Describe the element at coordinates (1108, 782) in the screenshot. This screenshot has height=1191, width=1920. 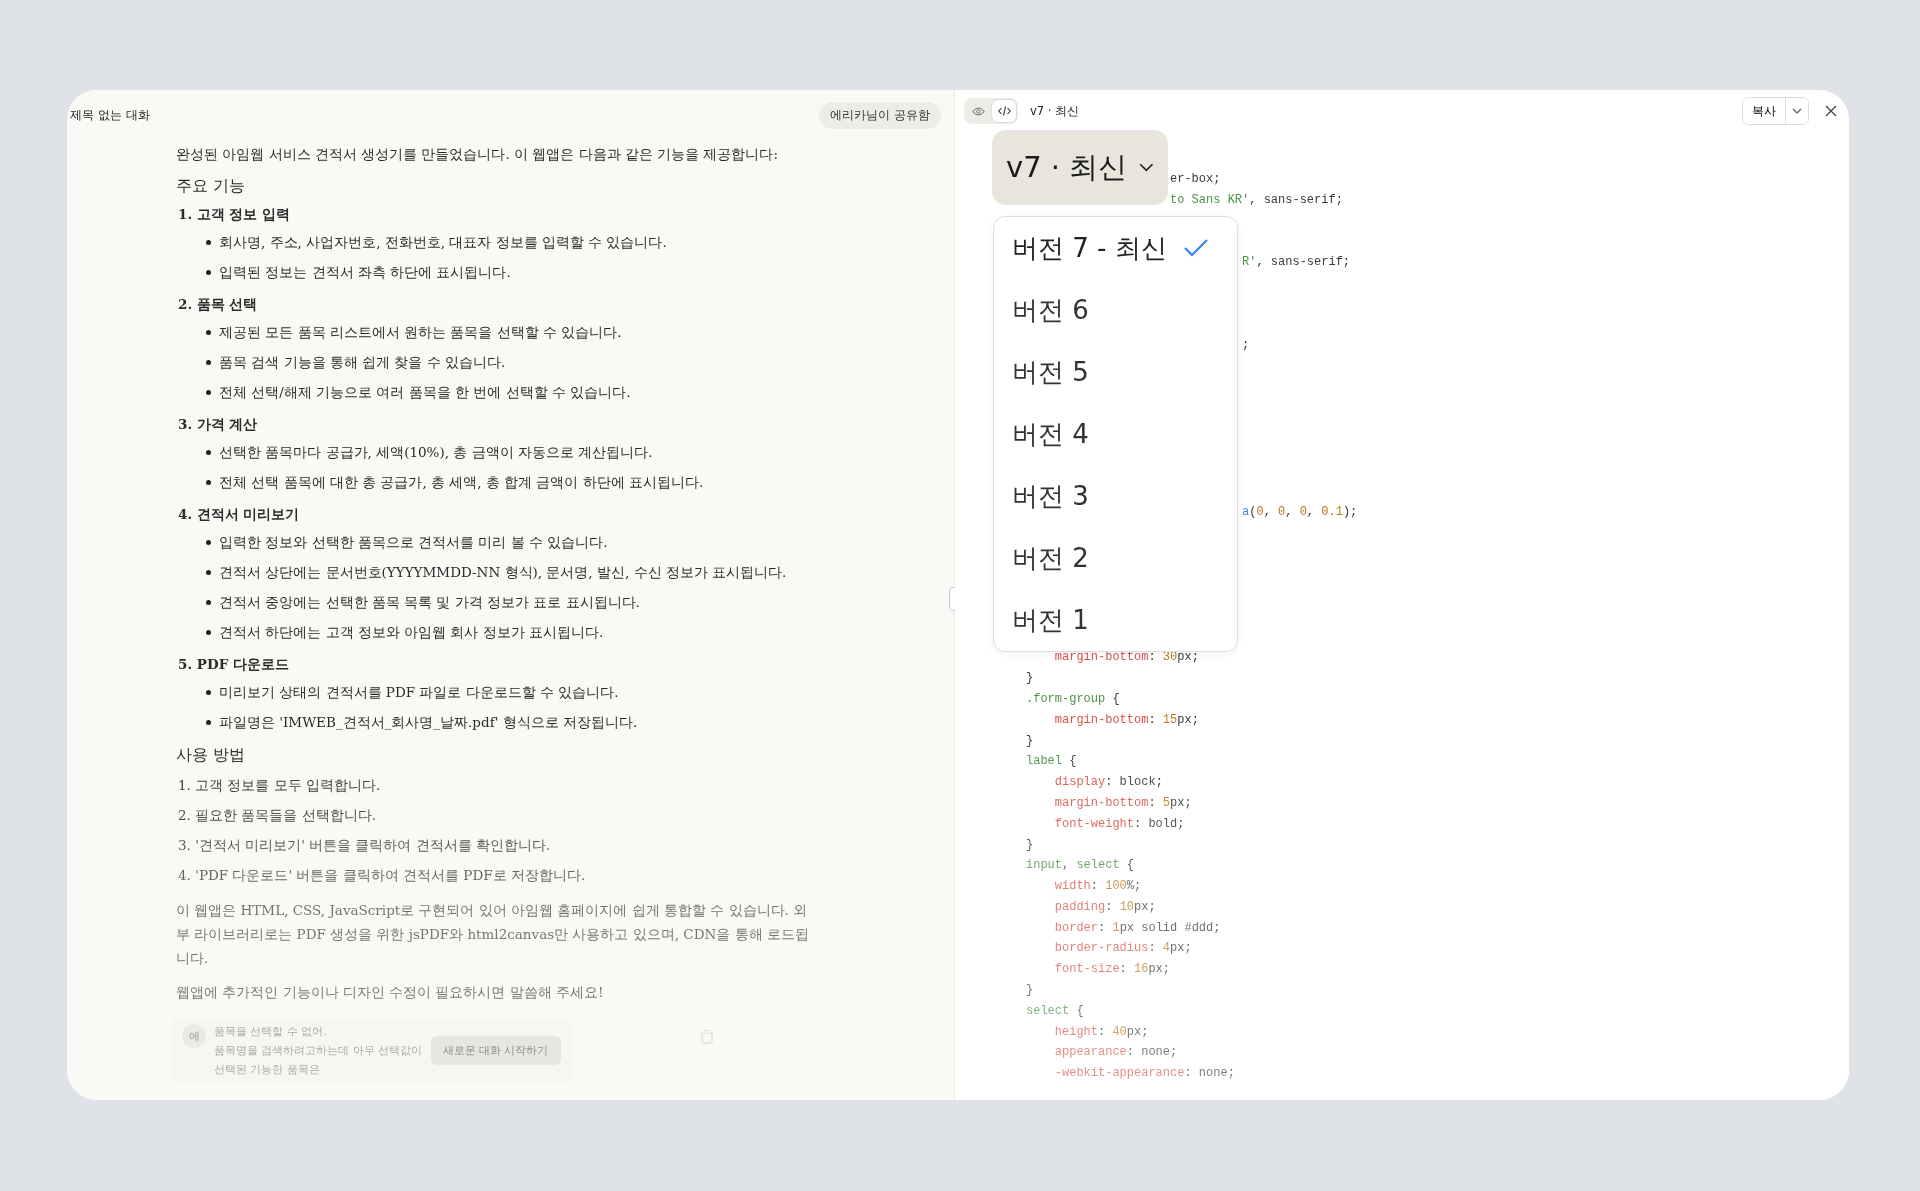
I see `code-line: display: block;` at that location.